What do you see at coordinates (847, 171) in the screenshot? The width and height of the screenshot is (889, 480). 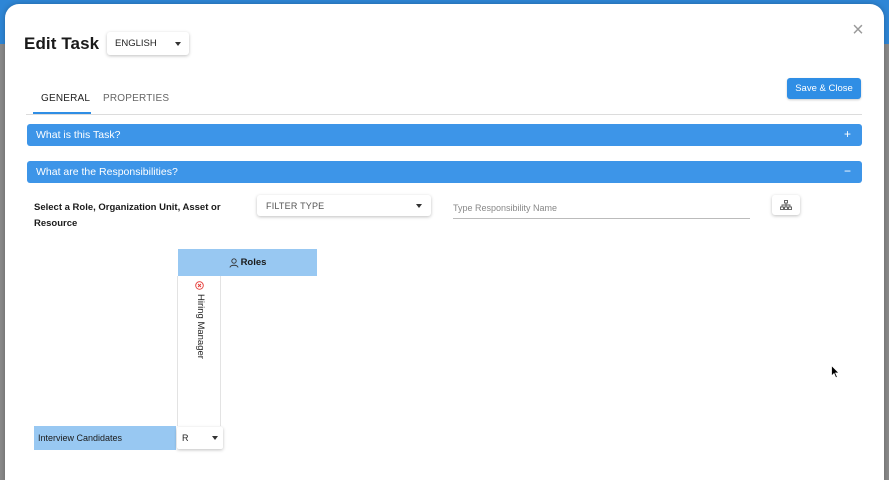 I see `collapse-icon: −` at bounding box center [847, 171].